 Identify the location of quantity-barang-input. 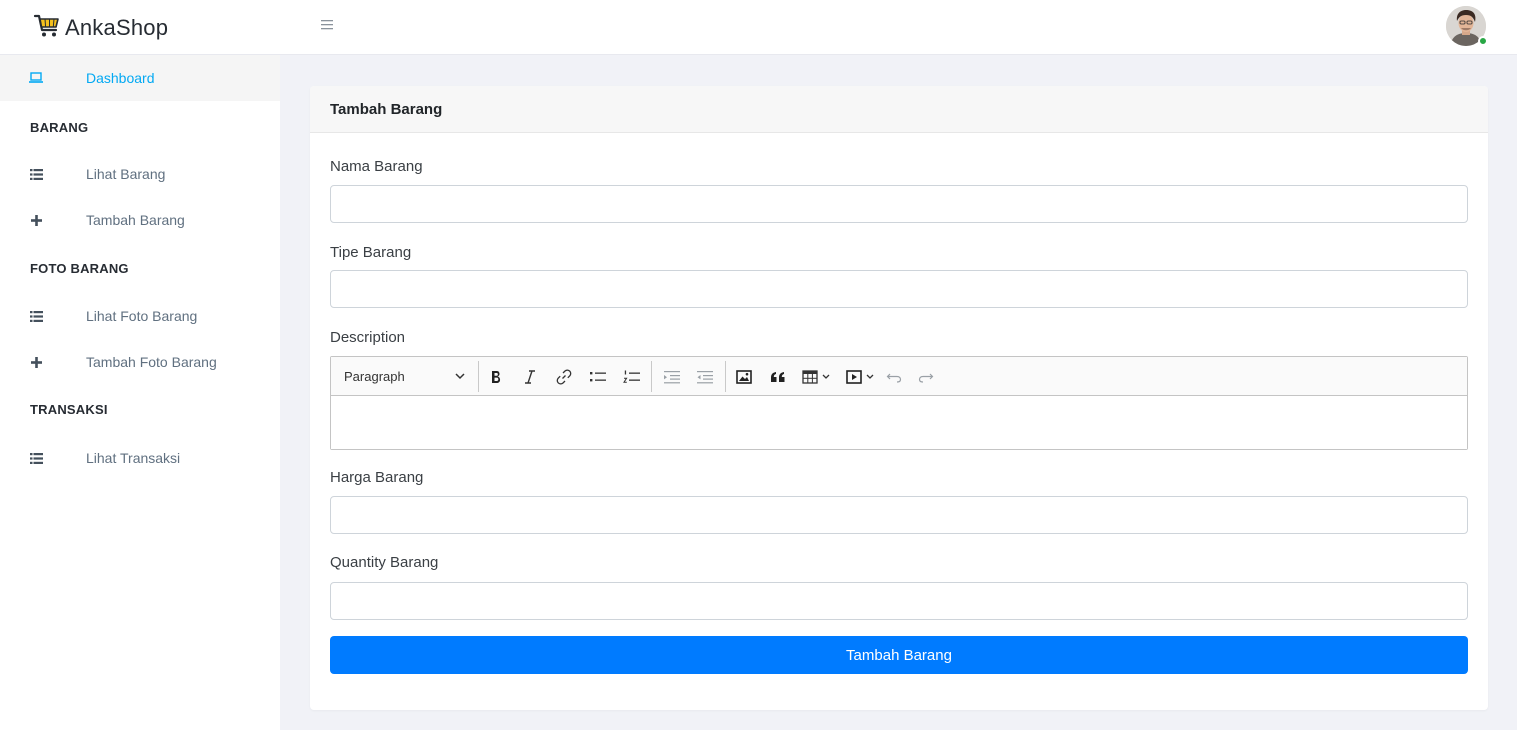
(899, 601).